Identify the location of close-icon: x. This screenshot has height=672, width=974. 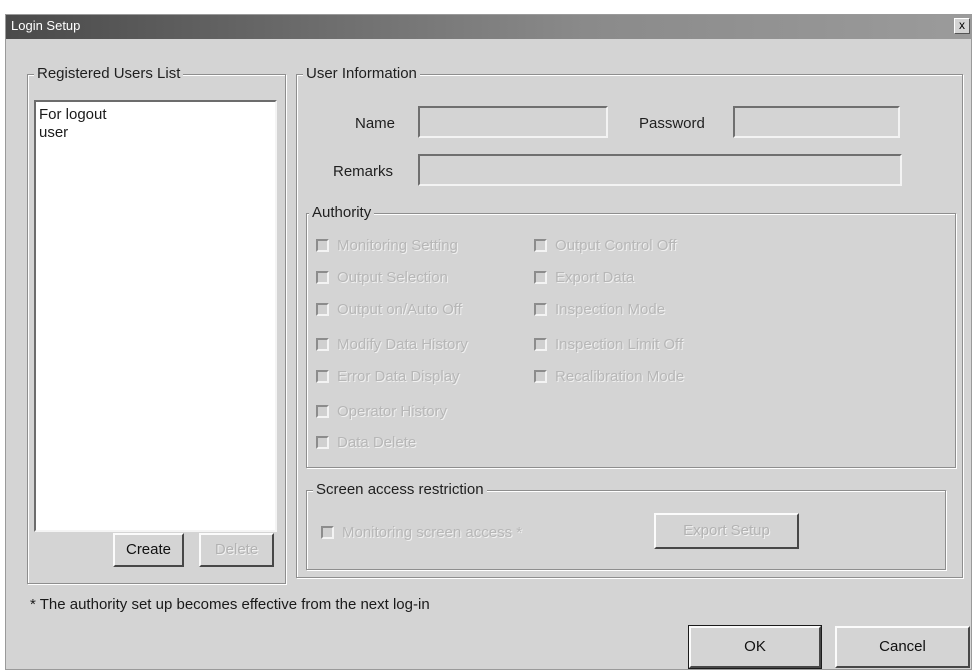
(962, 25).